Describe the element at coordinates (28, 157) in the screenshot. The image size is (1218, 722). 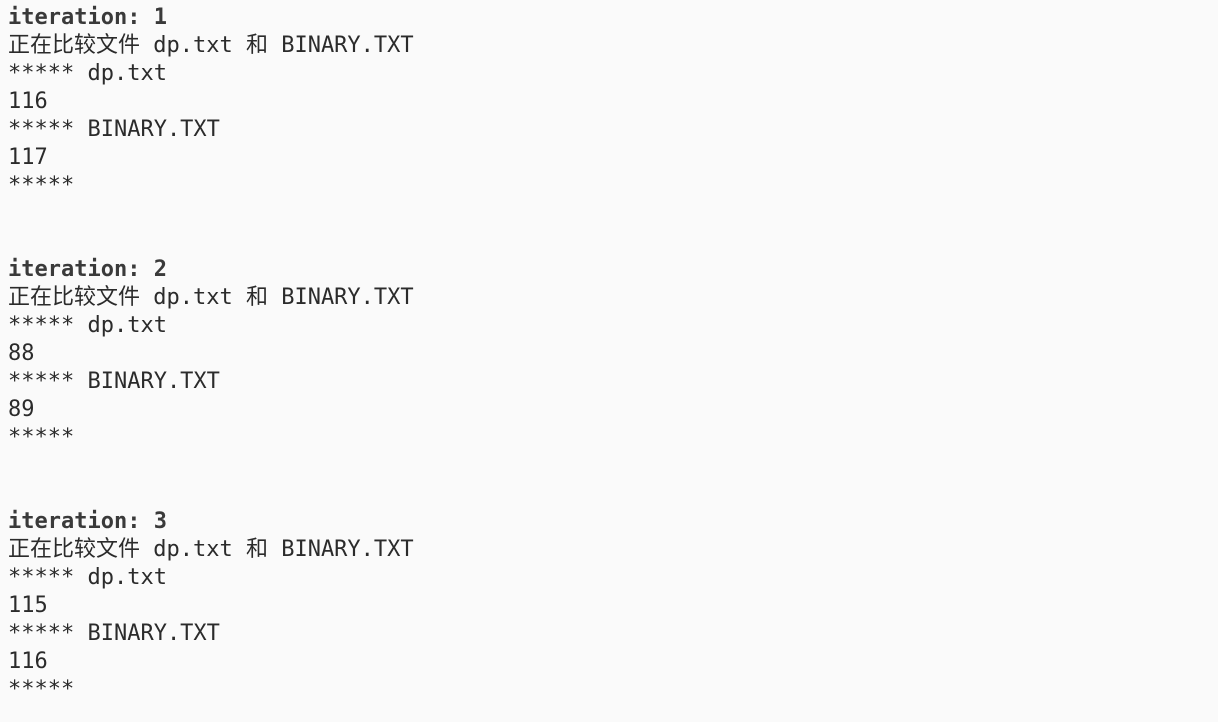
I see `file2-value: 117` at that location.